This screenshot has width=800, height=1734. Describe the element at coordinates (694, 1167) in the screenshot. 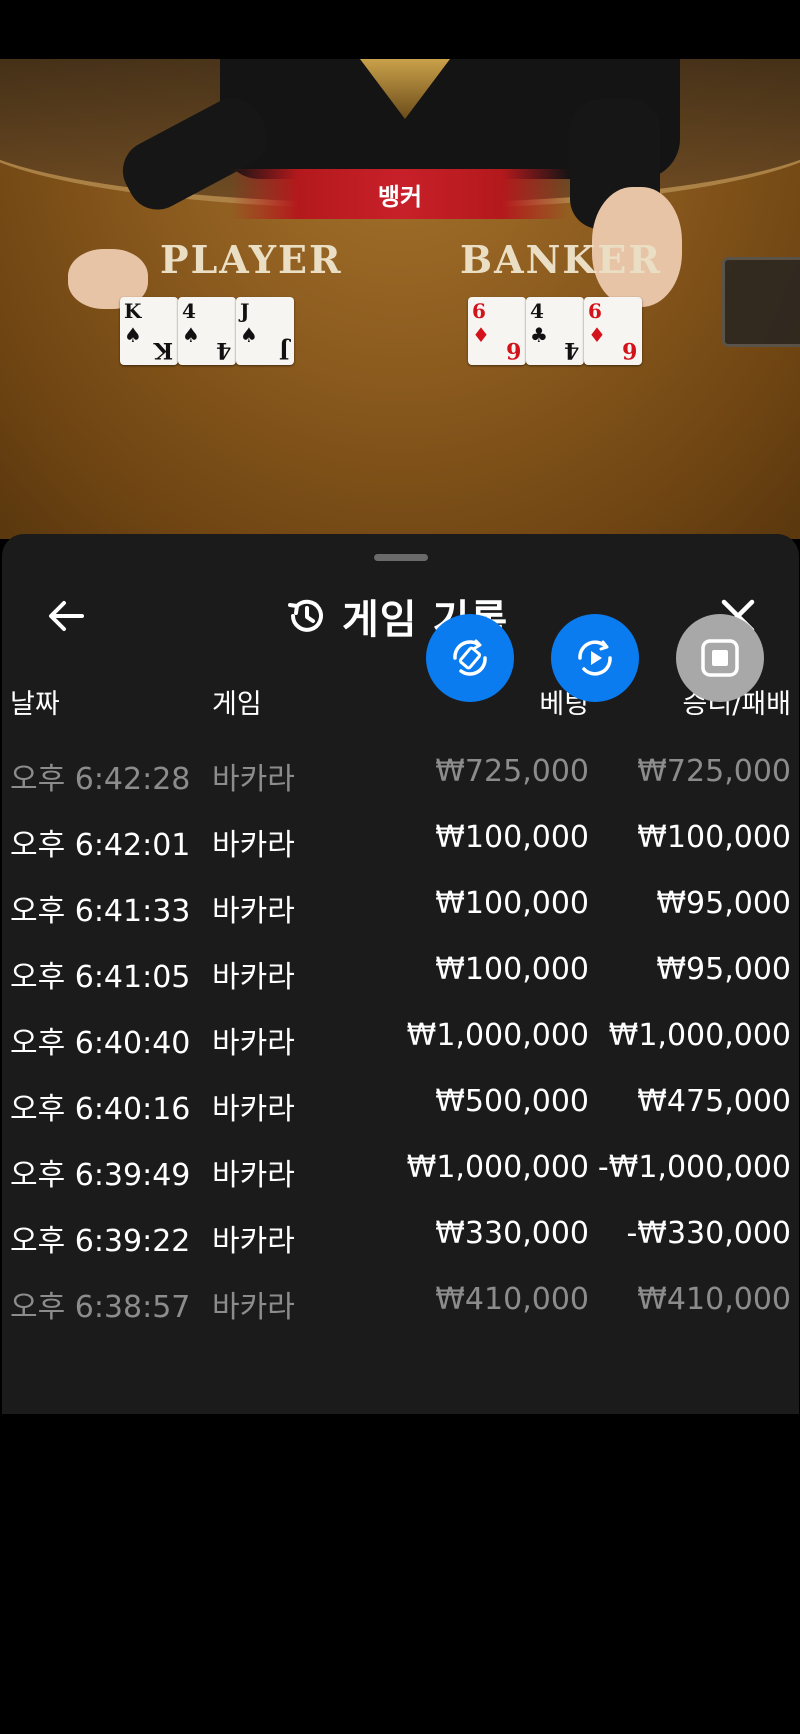

I see `cell-win: -₩1,000,000` at that location.